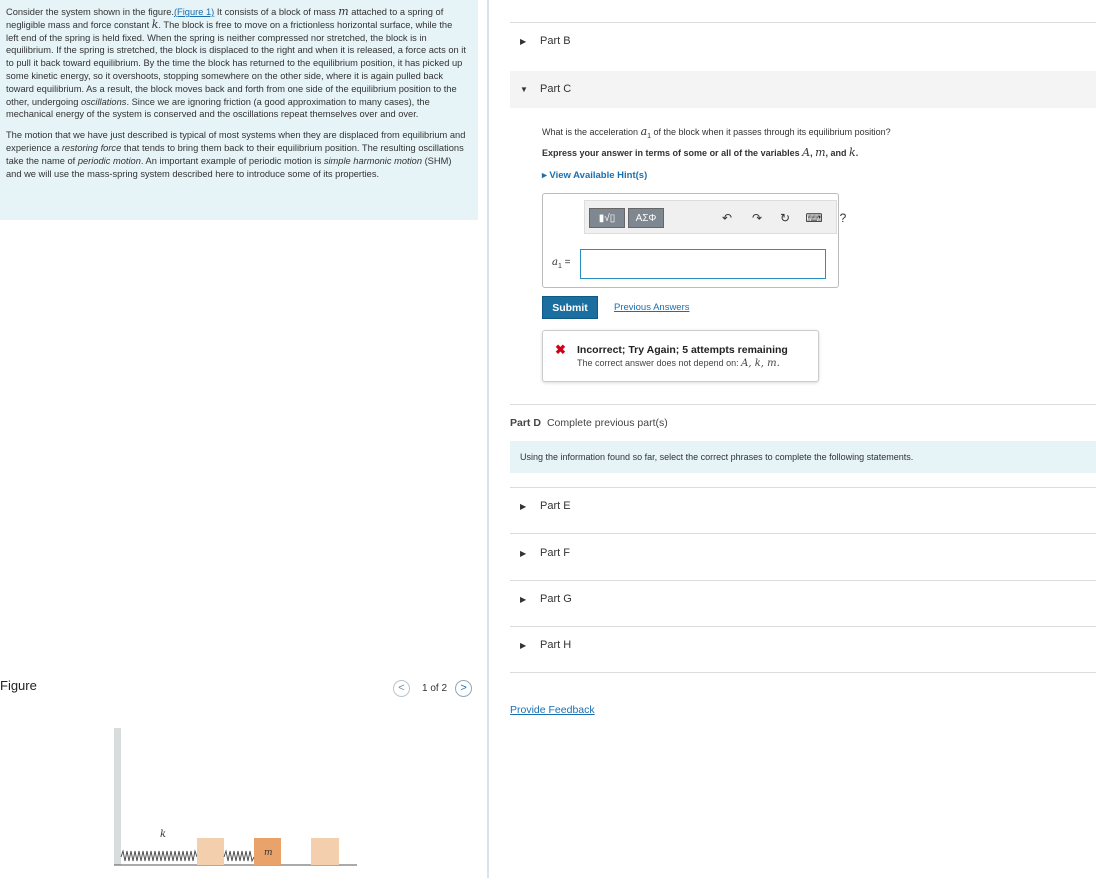  Describe the element at coordinates (18, 685) in the screenshot. I see `figure-title: Figure` at that location.